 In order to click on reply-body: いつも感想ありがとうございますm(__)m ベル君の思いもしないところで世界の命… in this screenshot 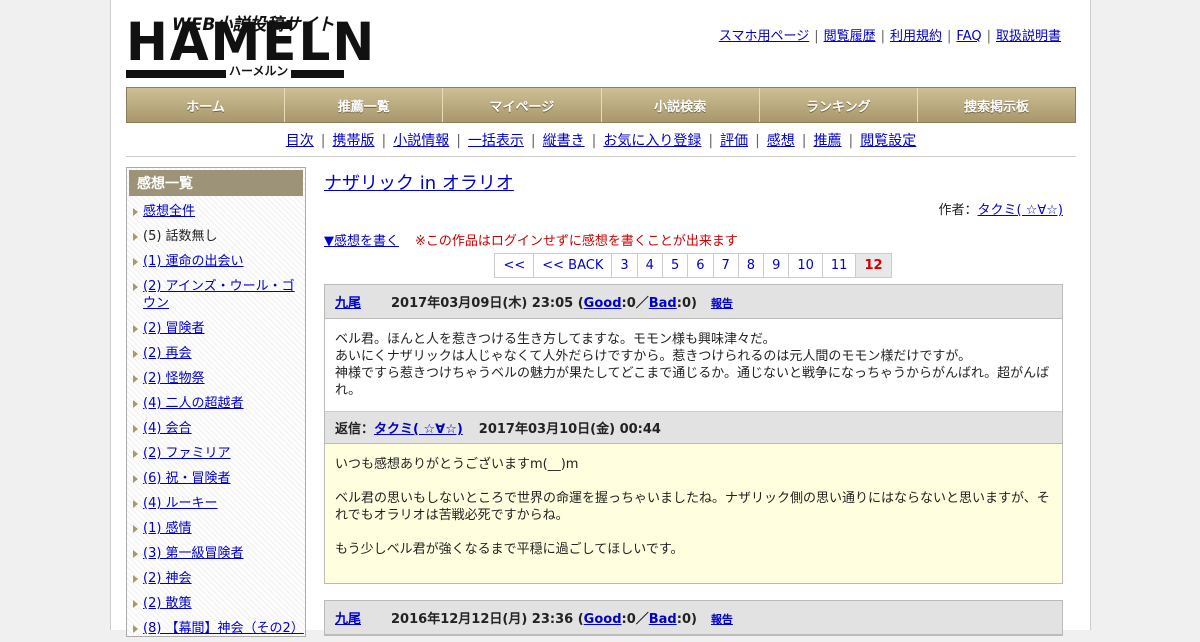, I will do `click(693, 513)`.